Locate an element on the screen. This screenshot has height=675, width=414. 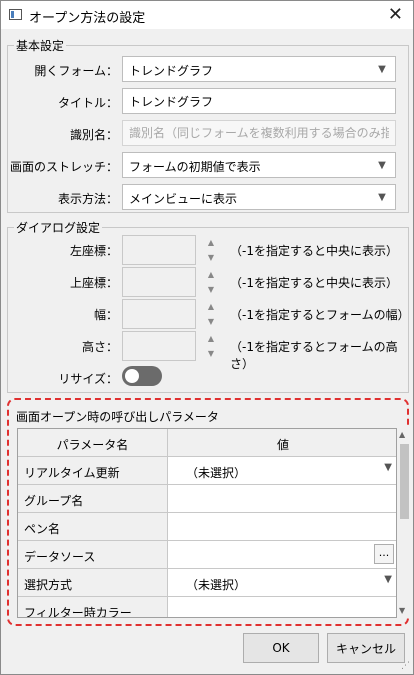
display-select: メインビューに表示 ▼ is located at coordinates (259, 197).